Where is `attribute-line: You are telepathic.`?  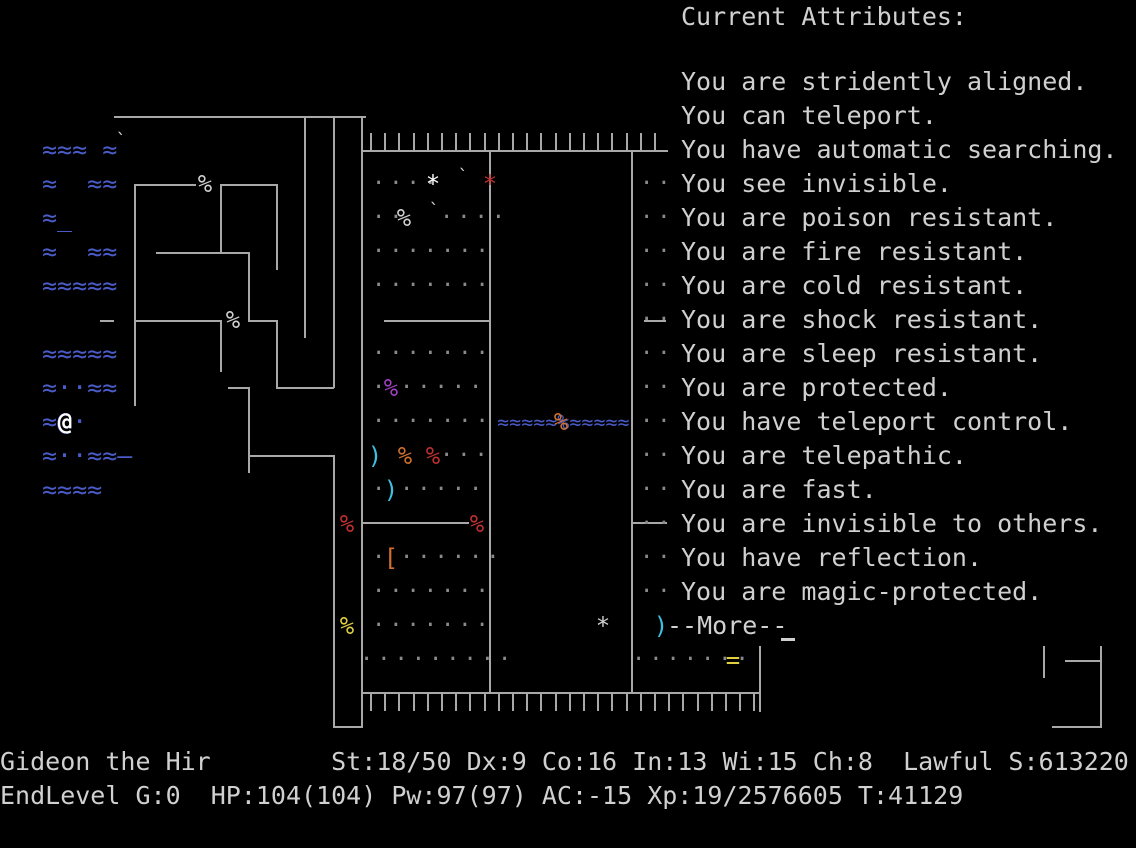
attribute-line: You are telepathic. is located at coordinates (824, 455).